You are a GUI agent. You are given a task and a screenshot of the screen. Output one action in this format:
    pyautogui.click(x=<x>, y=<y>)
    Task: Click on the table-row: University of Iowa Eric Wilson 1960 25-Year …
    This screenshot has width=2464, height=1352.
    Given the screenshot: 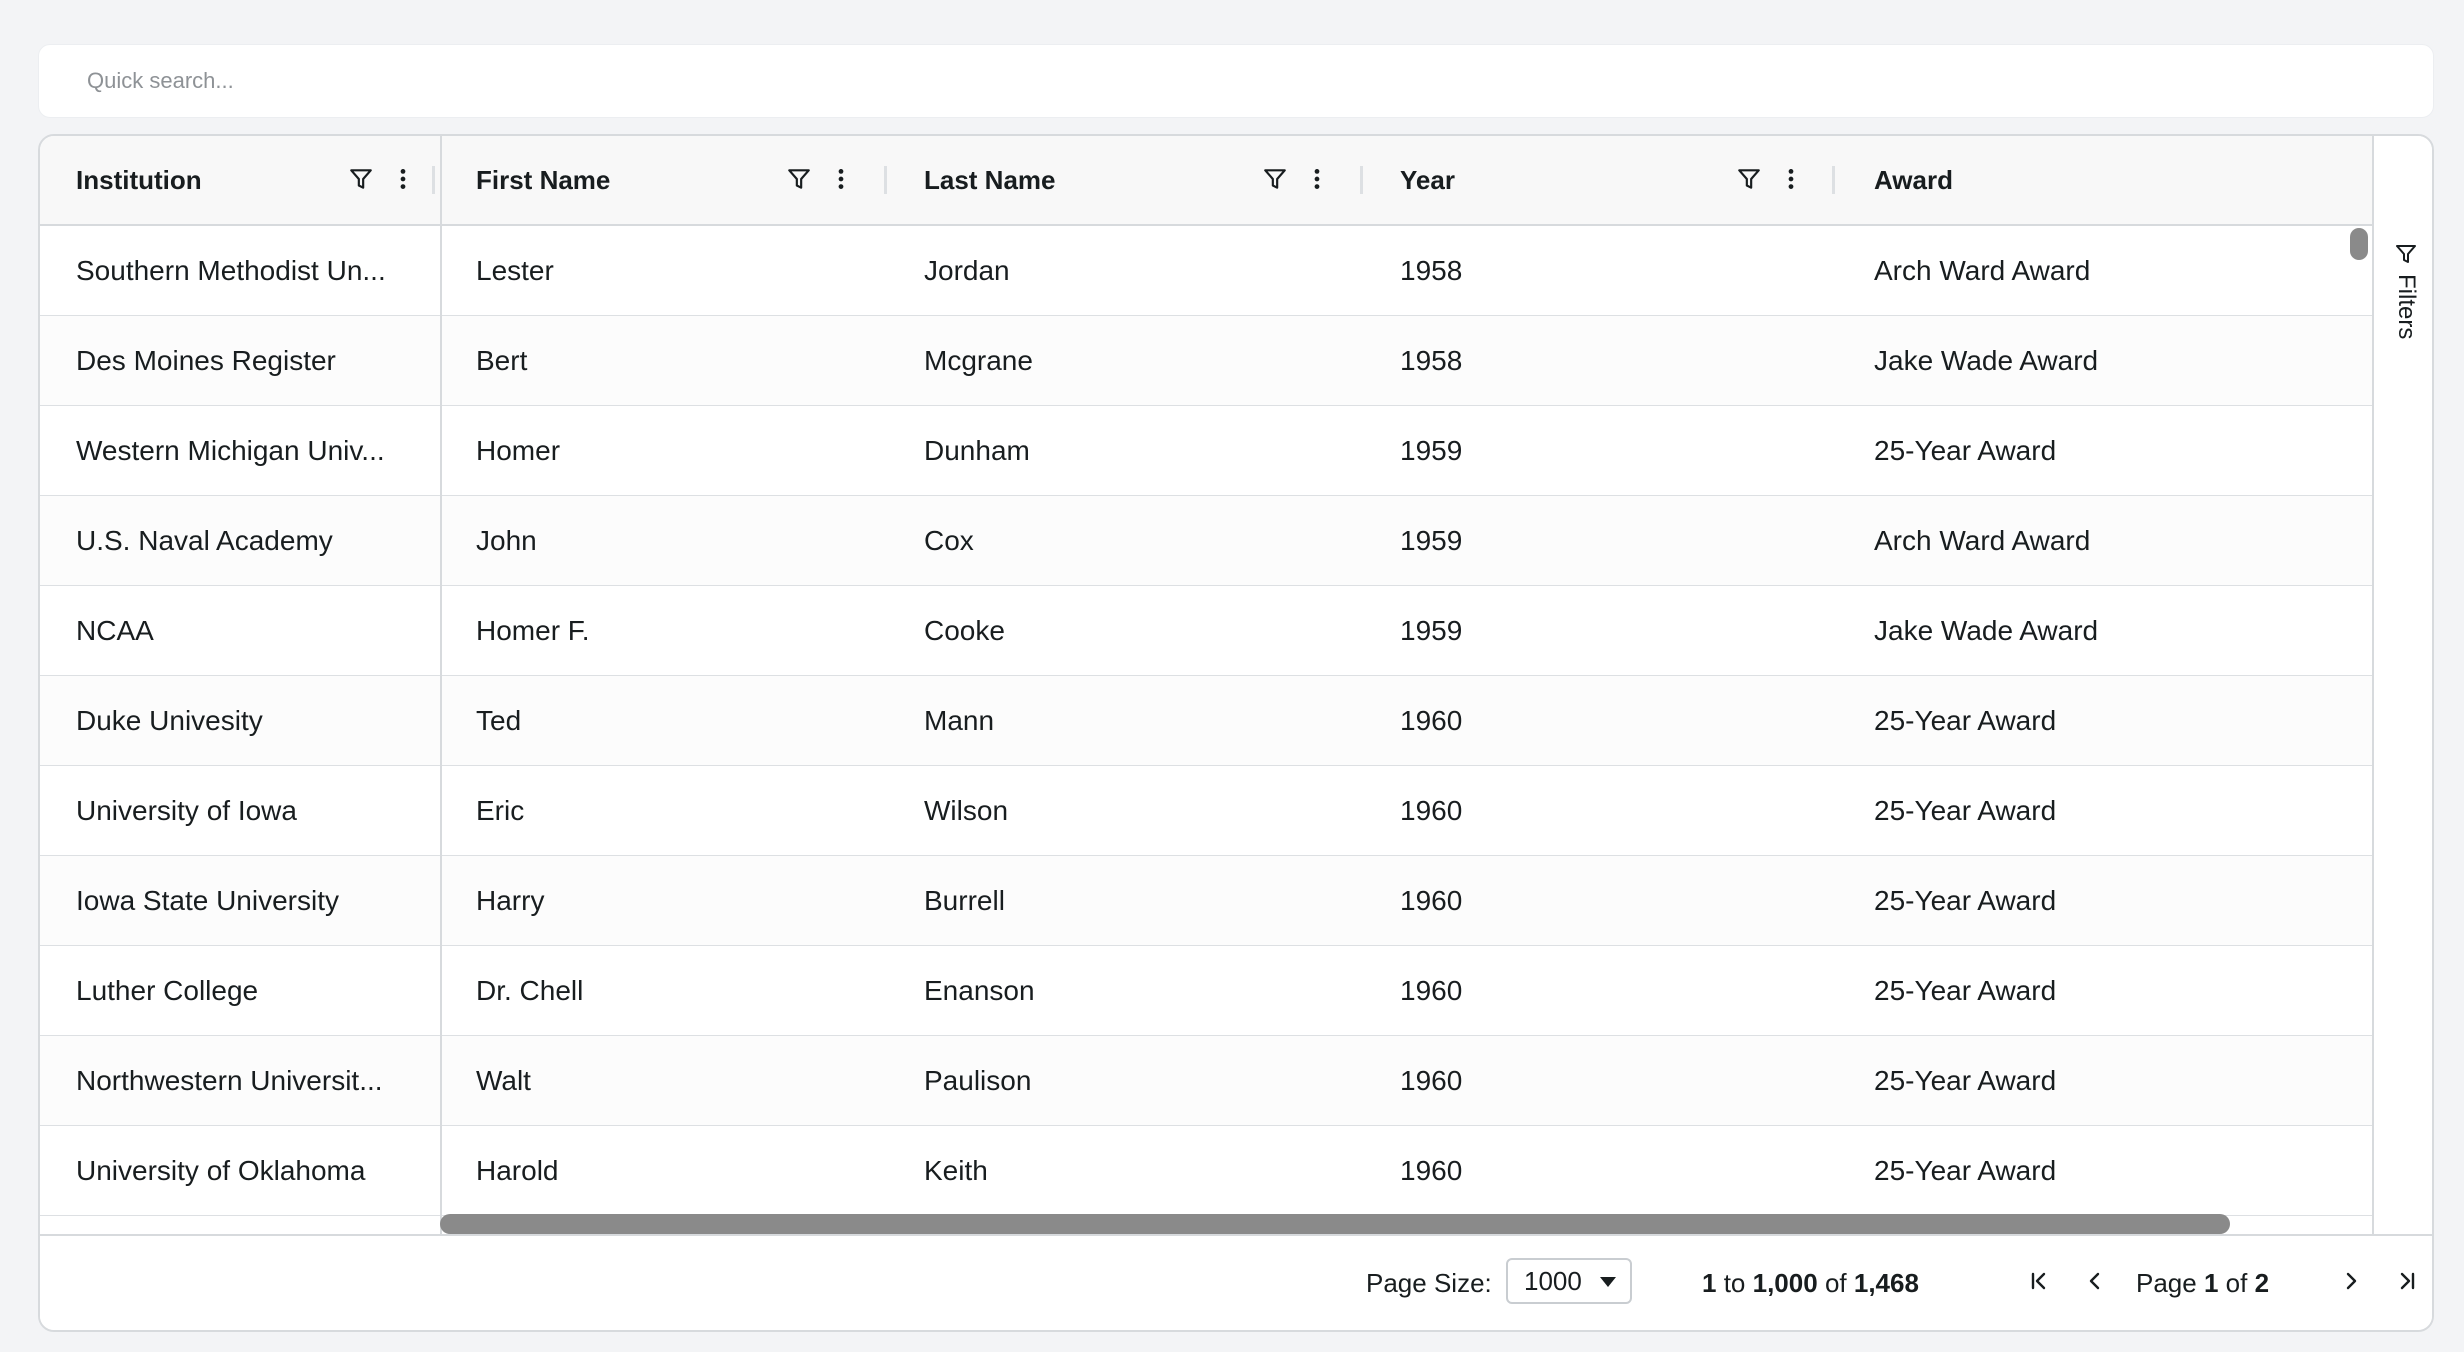 What is the action you would take?
    pyautogui.click(x=1206, y=811)
    